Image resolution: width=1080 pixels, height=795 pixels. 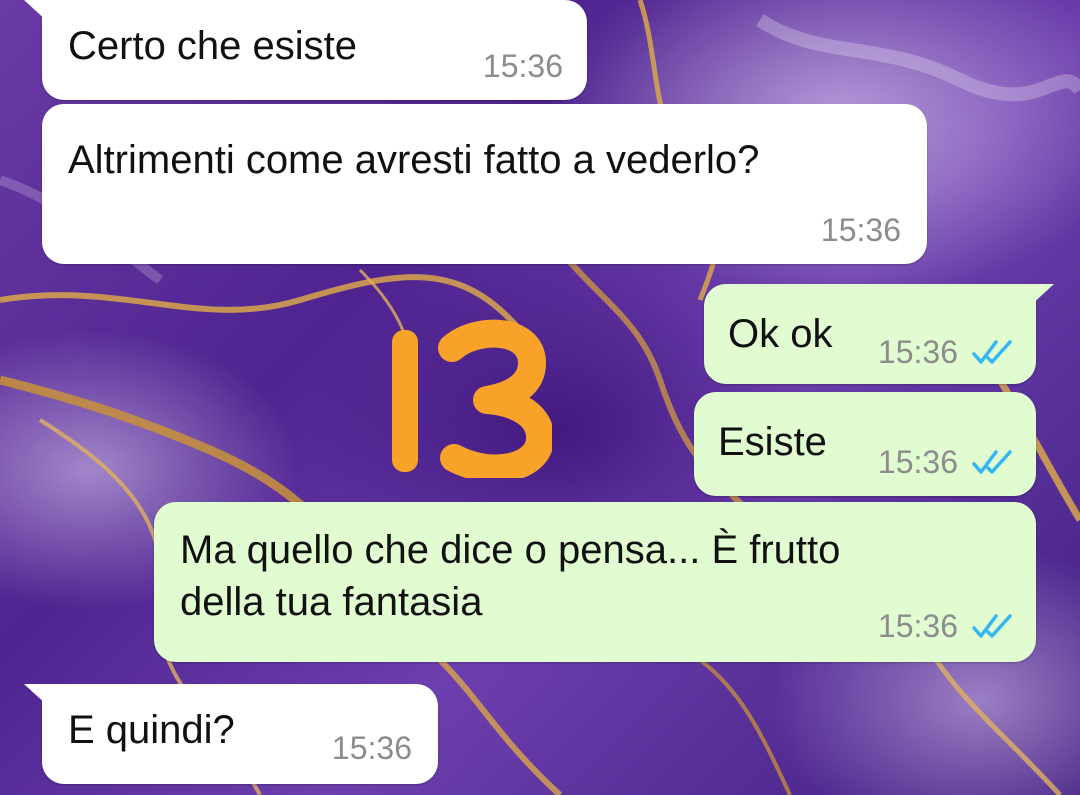 What do you see at coordinates (414, 160) in the screenshot?
I see `message-text: Altrimenti come avresti fatto a vederlo?` at bounding box center [414, 160].